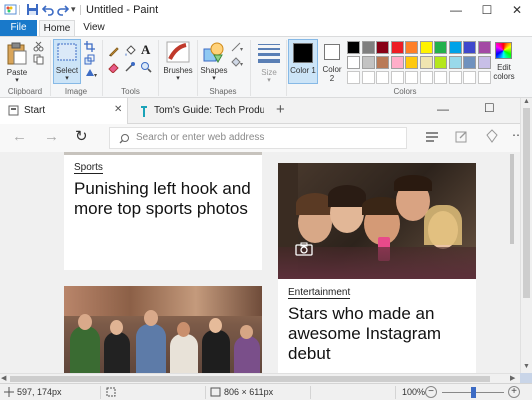  What do you see at coordinates (489, 108) in the screenshot?
I see `browser-maximize-icon: ☐` at bounding box center [489, 108].